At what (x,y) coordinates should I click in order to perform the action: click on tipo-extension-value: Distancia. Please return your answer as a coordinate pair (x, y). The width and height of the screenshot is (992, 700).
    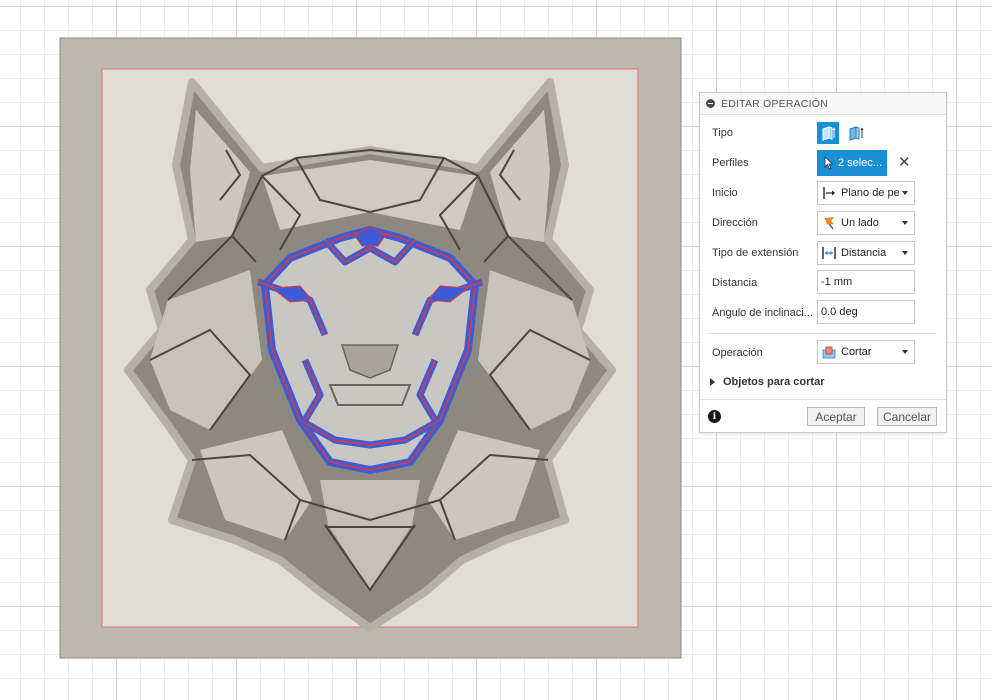
    Looking at the image, I should click on (864, 253).